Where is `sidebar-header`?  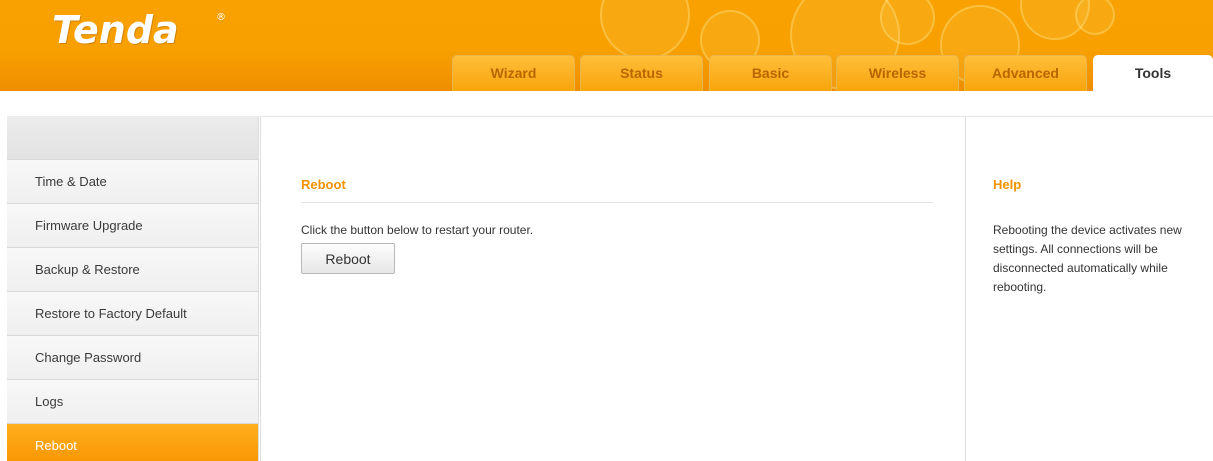 sidebar-header is located at coordinates (132, 138).